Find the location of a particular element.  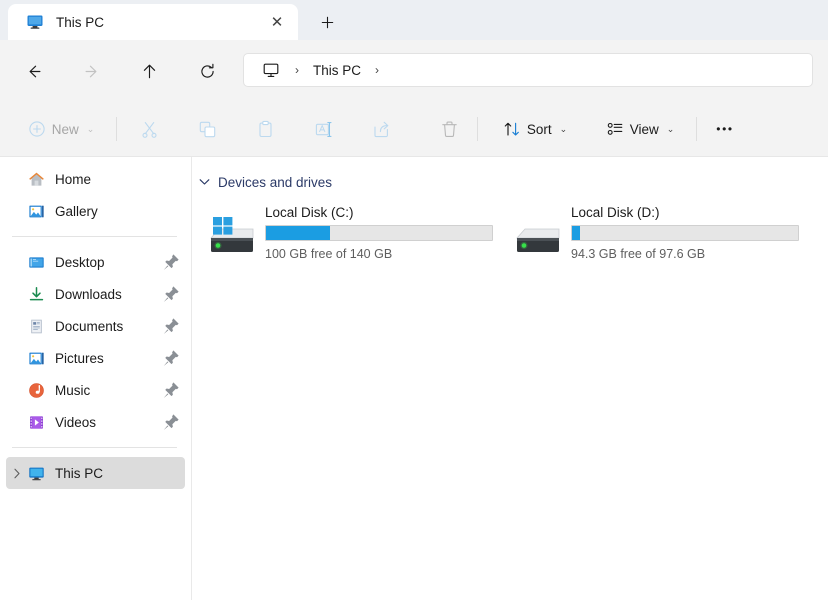

copy-button is located at coordinates (207, 129).